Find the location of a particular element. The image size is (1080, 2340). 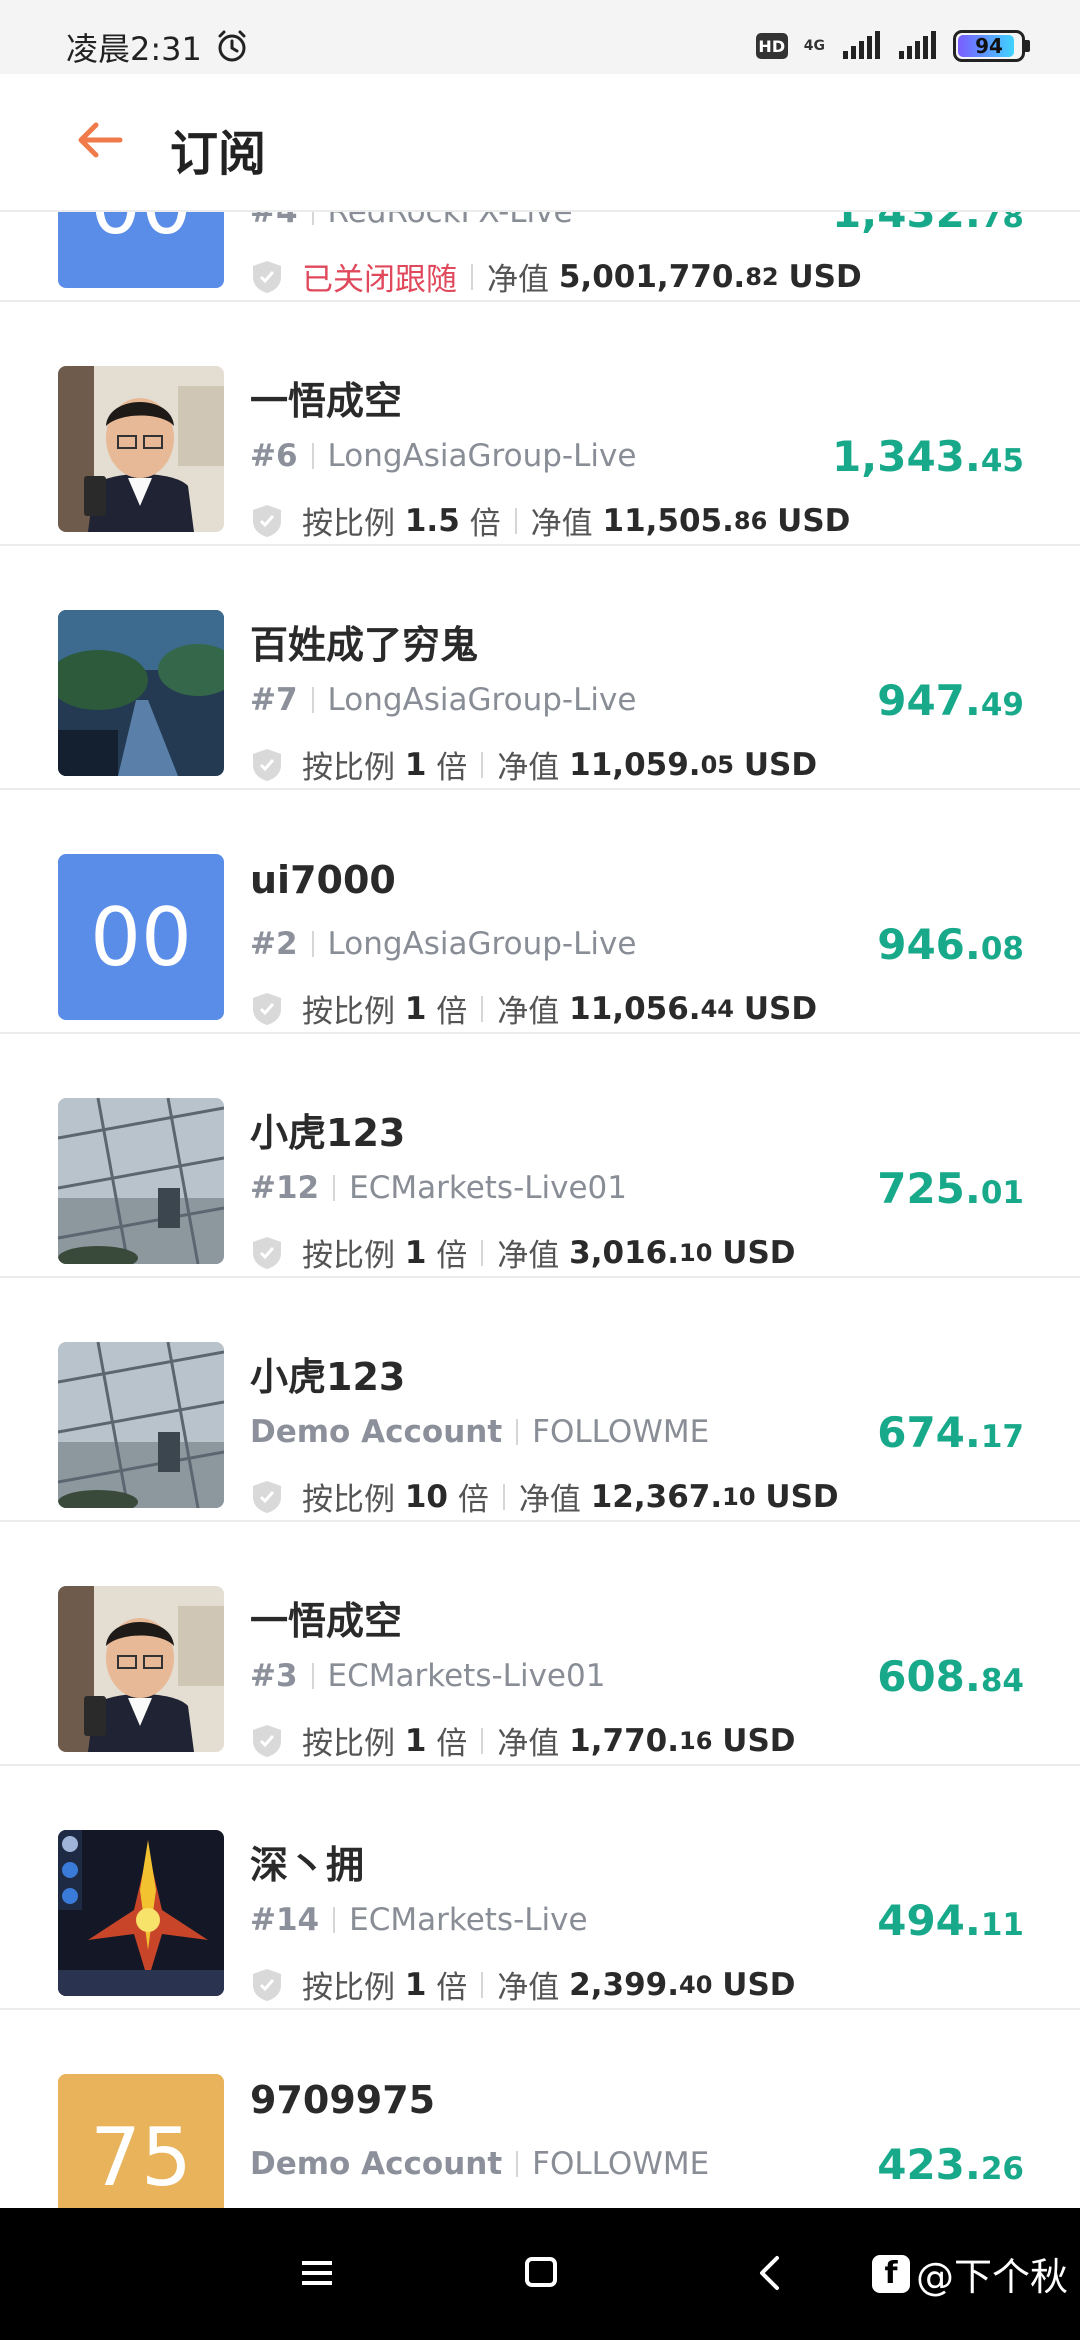

avatar: 00 is located at coordinates (141, 937).